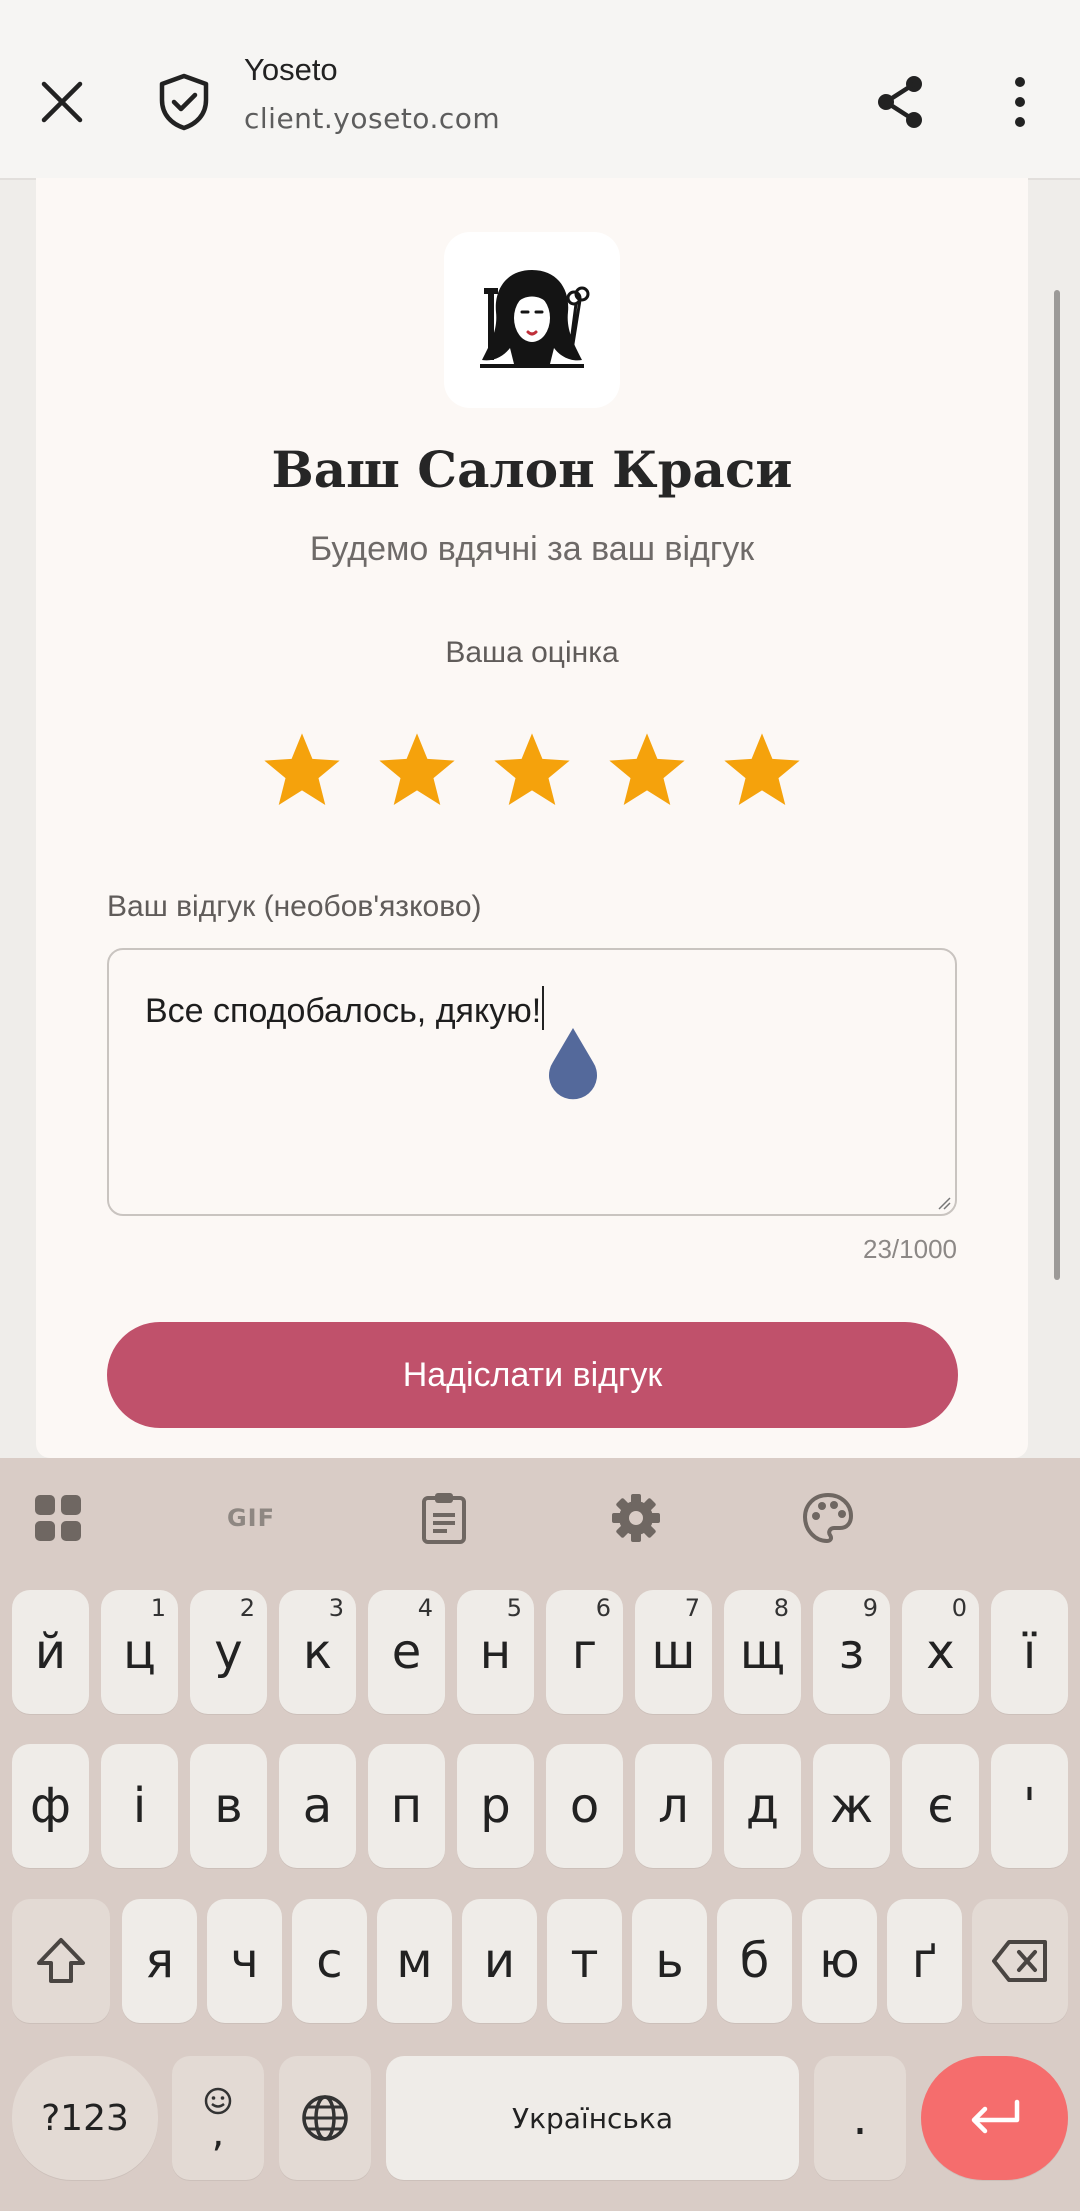  What do you see at coordinates (944, 1203) in the screenshot?
I see `resize-handle-icon` at bounding box center [944, 1203].